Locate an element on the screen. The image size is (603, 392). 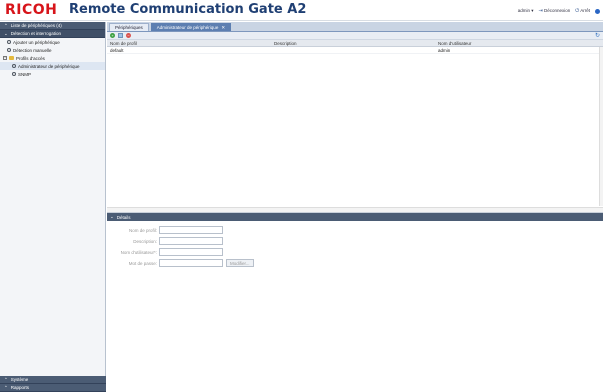
sidebar-item-add-device: Ajouter un périphérique is located at coordinates (52, 42).